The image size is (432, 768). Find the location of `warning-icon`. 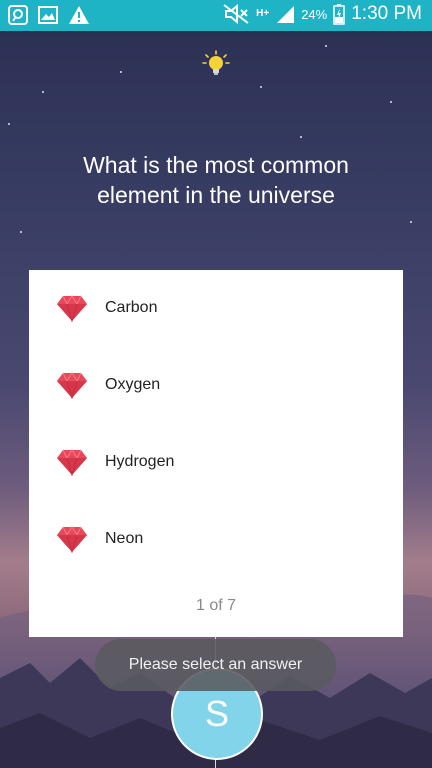

warning-icon is located at coordinates (79, 15).